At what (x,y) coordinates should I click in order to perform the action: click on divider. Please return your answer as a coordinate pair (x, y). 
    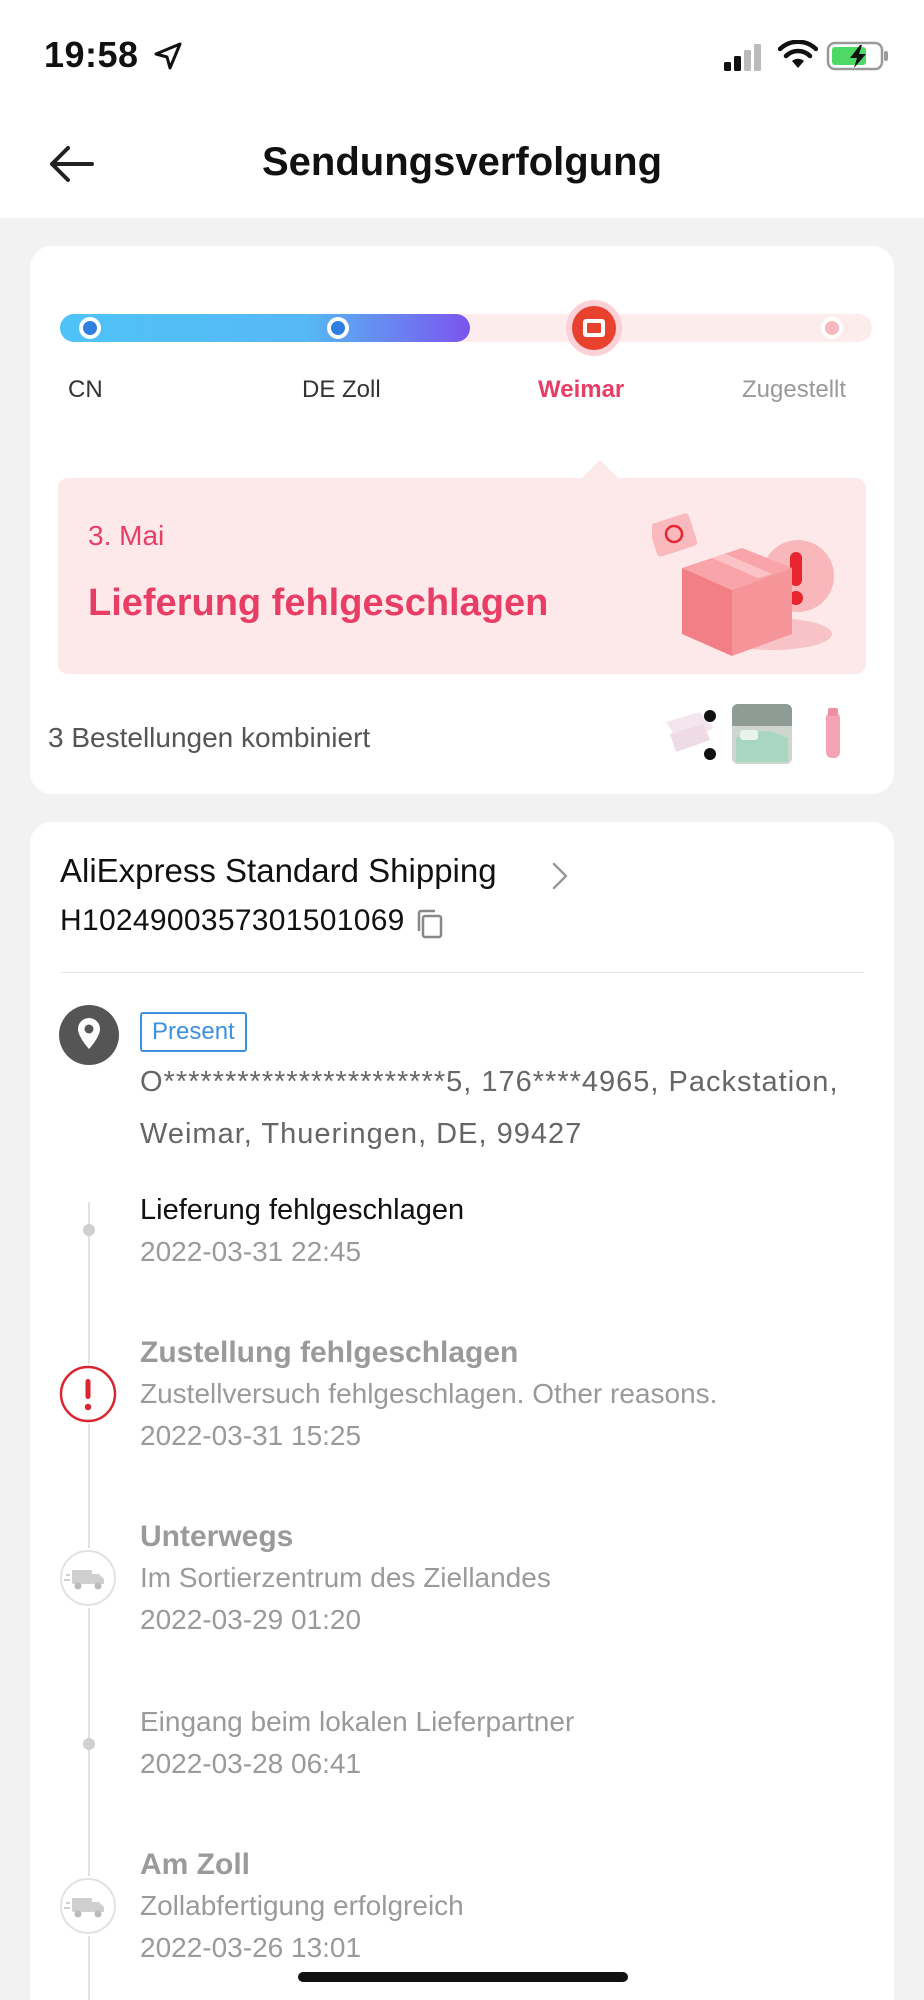
    Looking at the image, I should click on (462, 972).